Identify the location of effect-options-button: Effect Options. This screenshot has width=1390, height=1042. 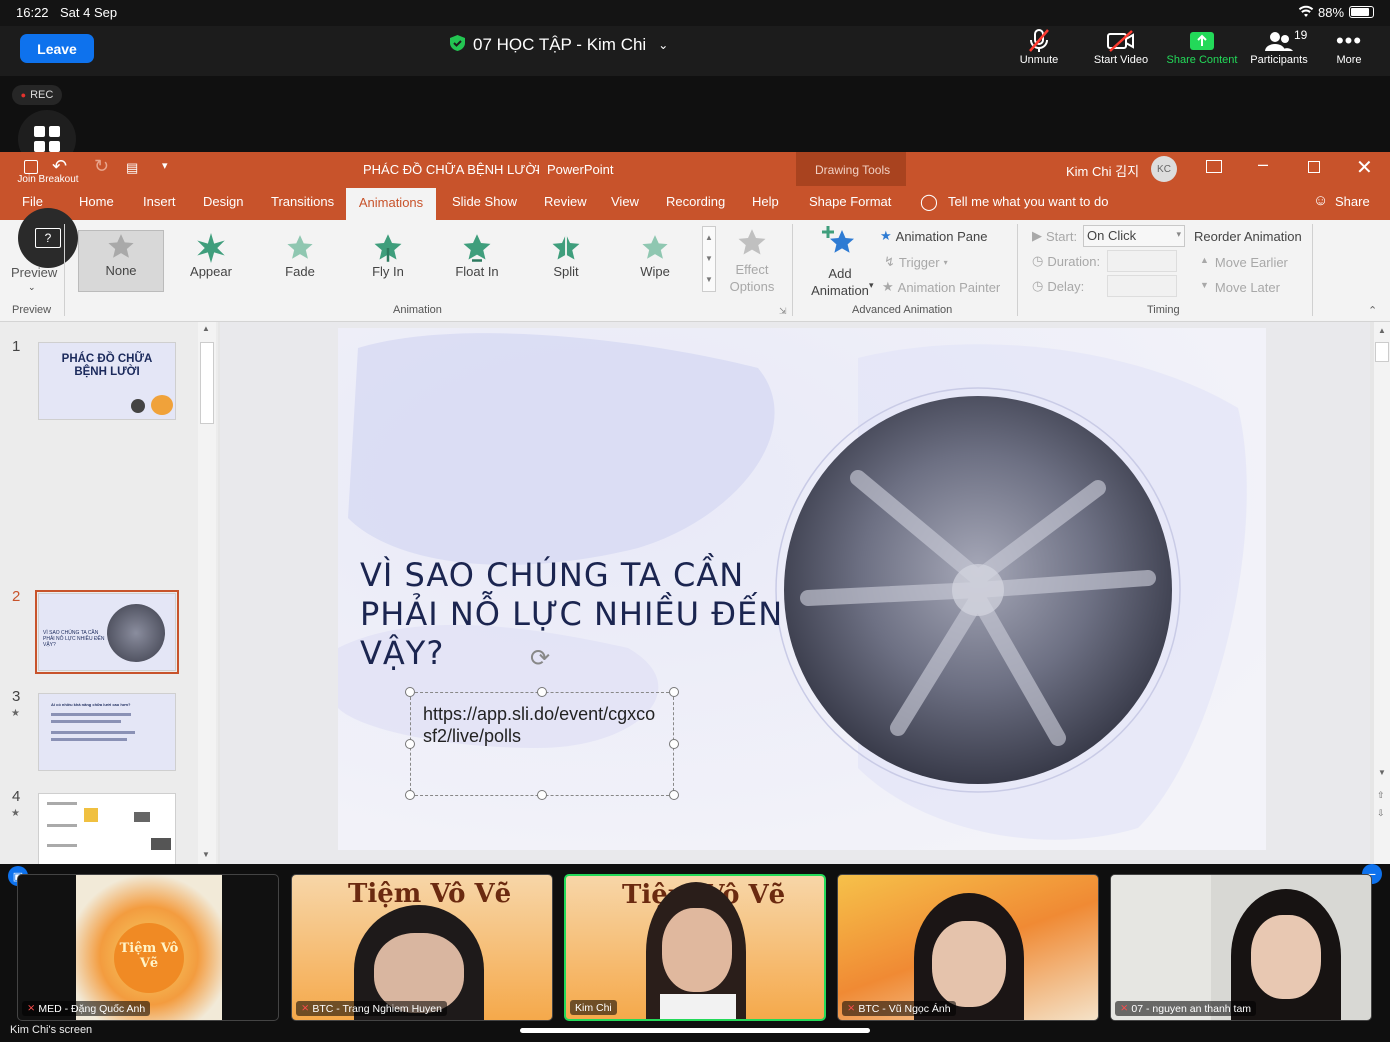
(752, 261).